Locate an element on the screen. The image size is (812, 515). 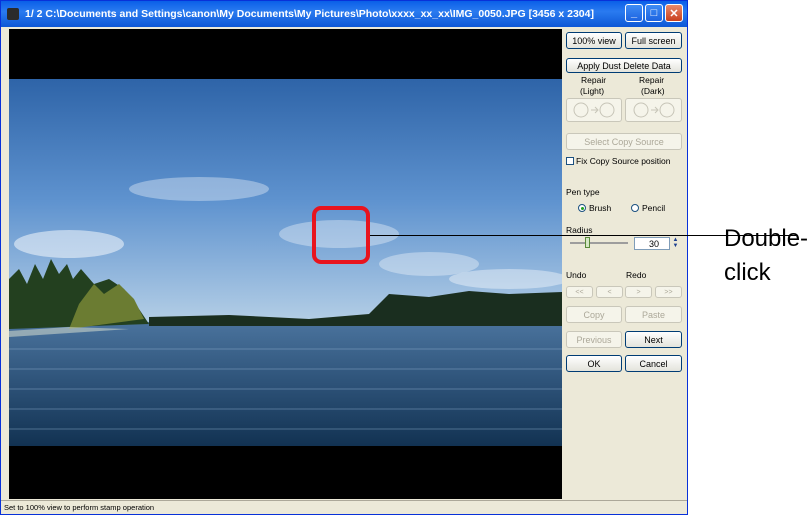
repair-dark-icon is located at coordinates (653, 110).